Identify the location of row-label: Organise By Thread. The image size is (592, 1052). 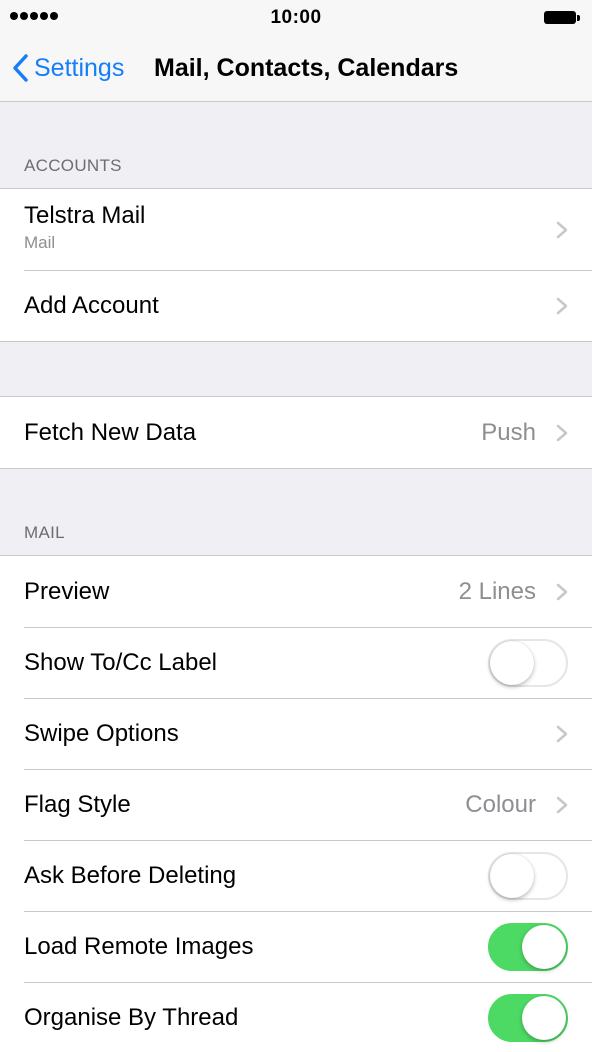
(131, 1017).